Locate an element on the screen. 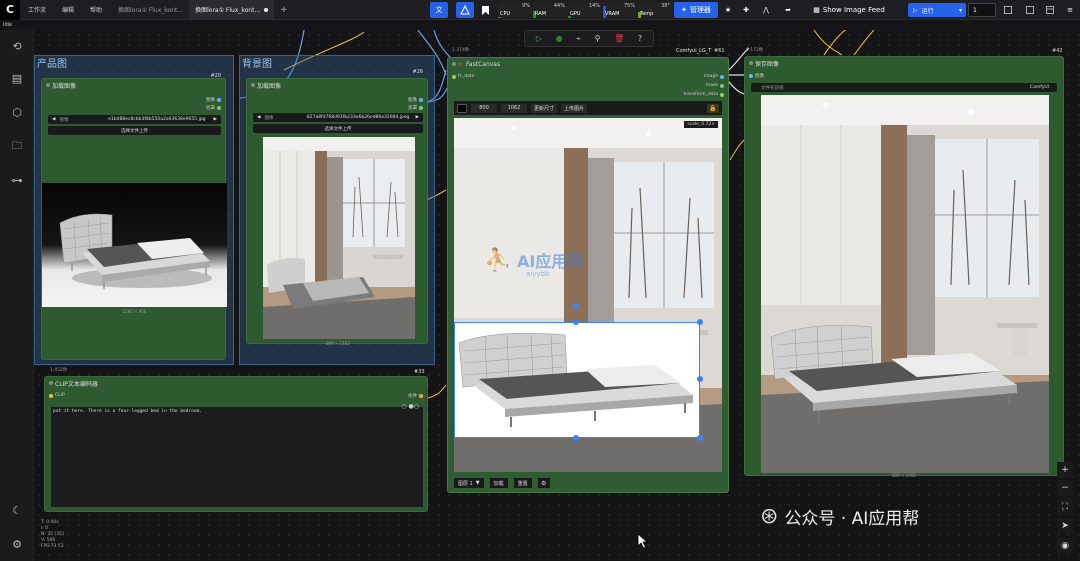 This screenshot has height=561, width=1080. zoom-in-icon: + is located at coordinates (1065, 470).